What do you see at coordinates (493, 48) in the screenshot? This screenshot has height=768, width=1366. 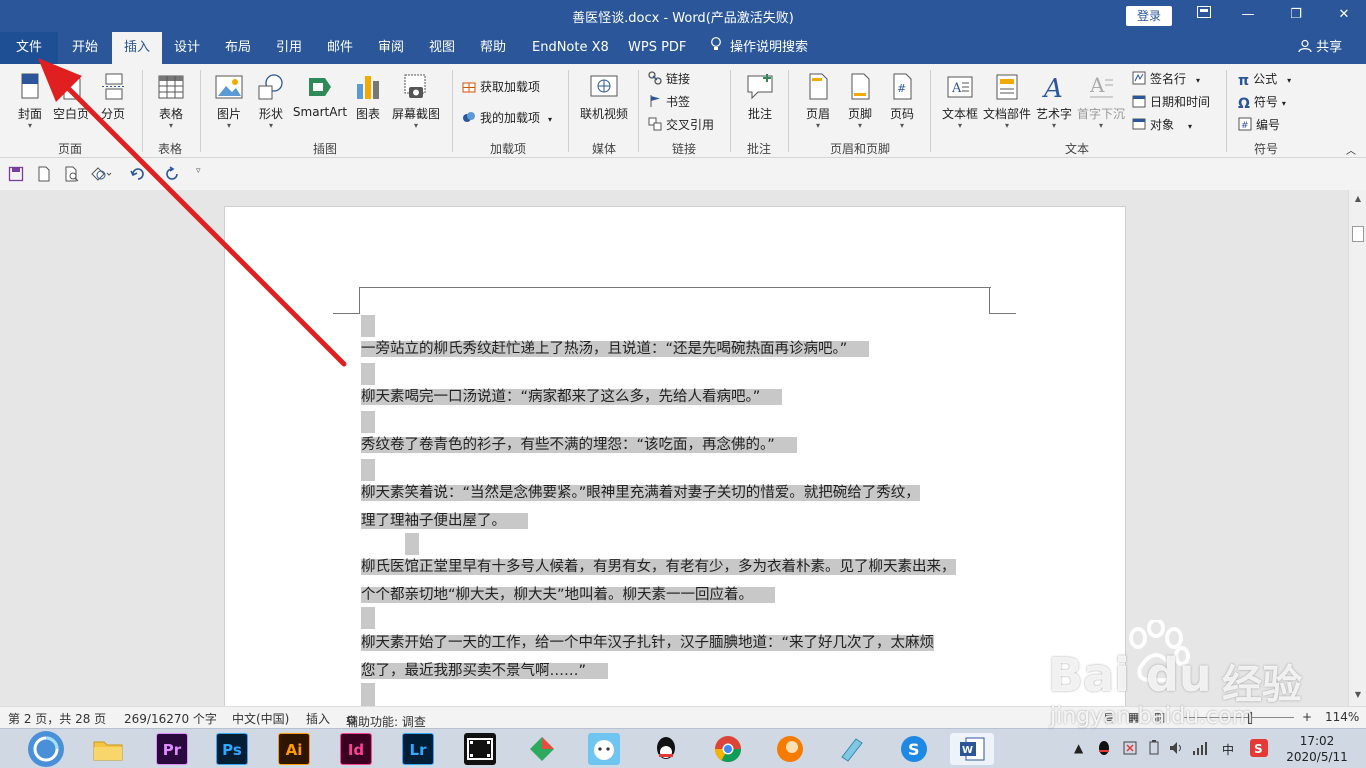 I see `tab-help: 帮助` at bounding box center [493, 48].